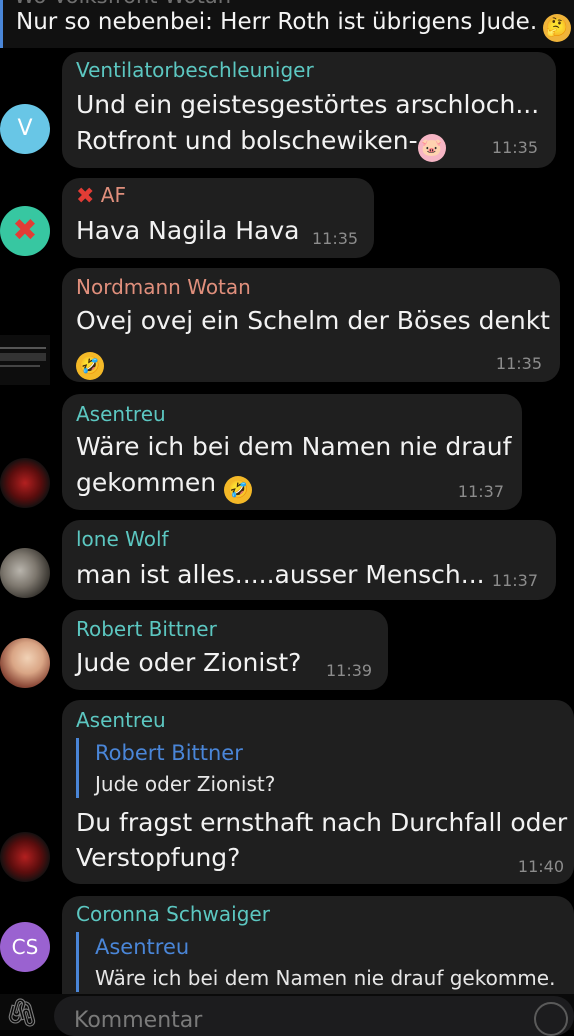 The width and height of the screenshot is (574, 1036). I want to click on message-line: Rotfront und bolschewiken-, so click(247, 140).